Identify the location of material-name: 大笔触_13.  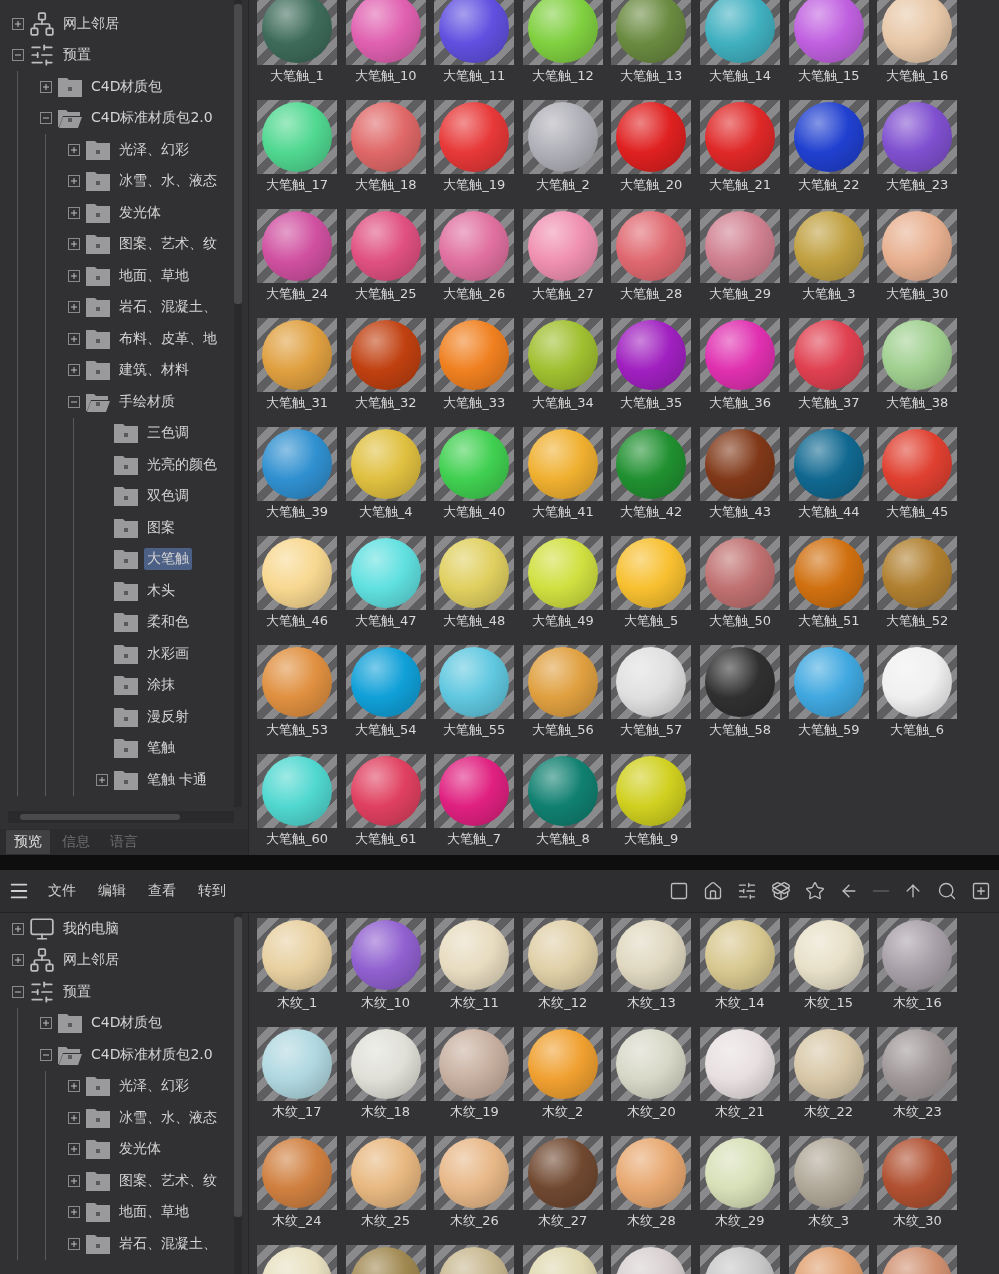
(651, 76).